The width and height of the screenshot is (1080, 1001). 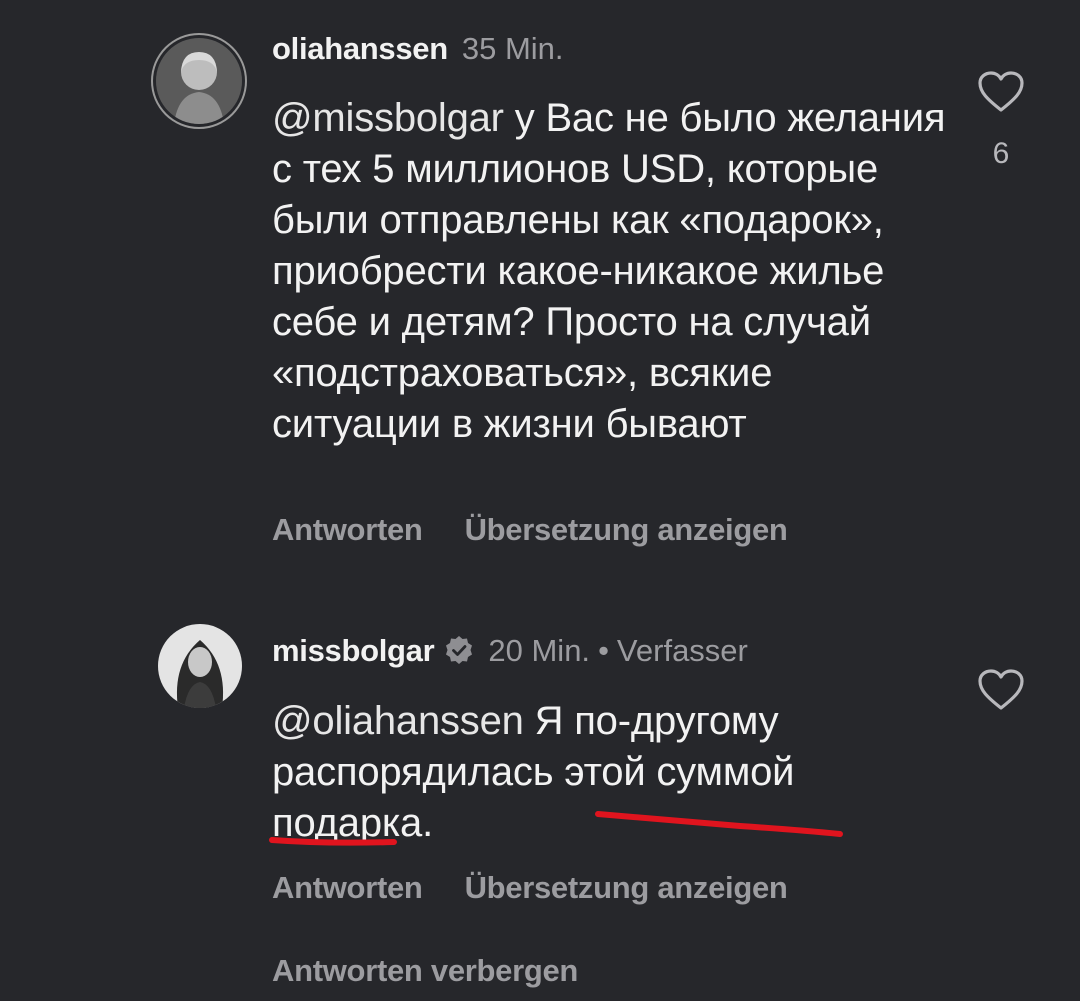 I want to click on mention-link: @oliahanssen, so click(x=398, y=721).